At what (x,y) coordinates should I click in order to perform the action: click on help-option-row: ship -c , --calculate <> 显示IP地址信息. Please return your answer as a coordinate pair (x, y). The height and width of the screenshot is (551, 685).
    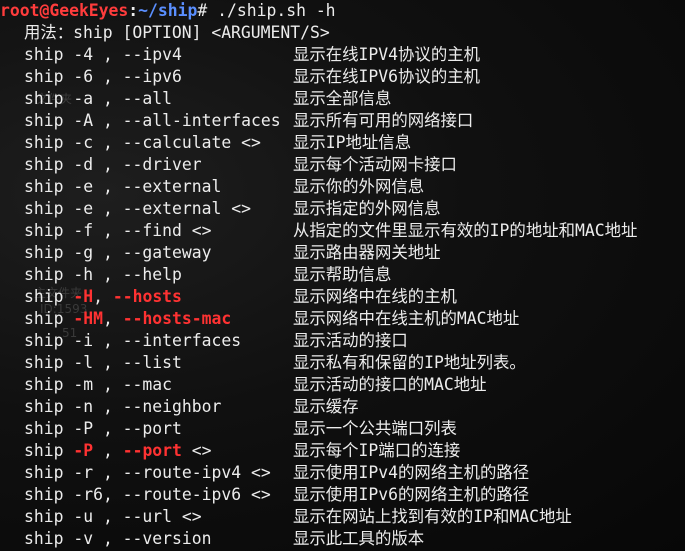
    Looking at the image, I should click on (342, 143).